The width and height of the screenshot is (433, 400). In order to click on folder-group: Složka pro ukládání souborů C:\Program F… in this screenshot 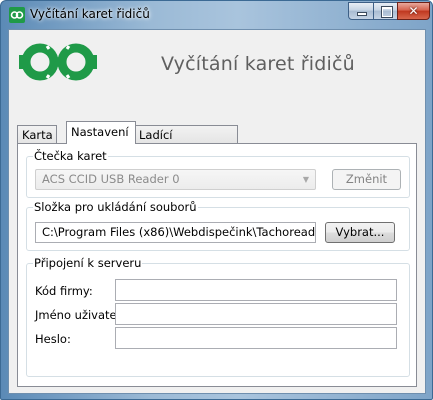, I will do `click(218, 225)`.